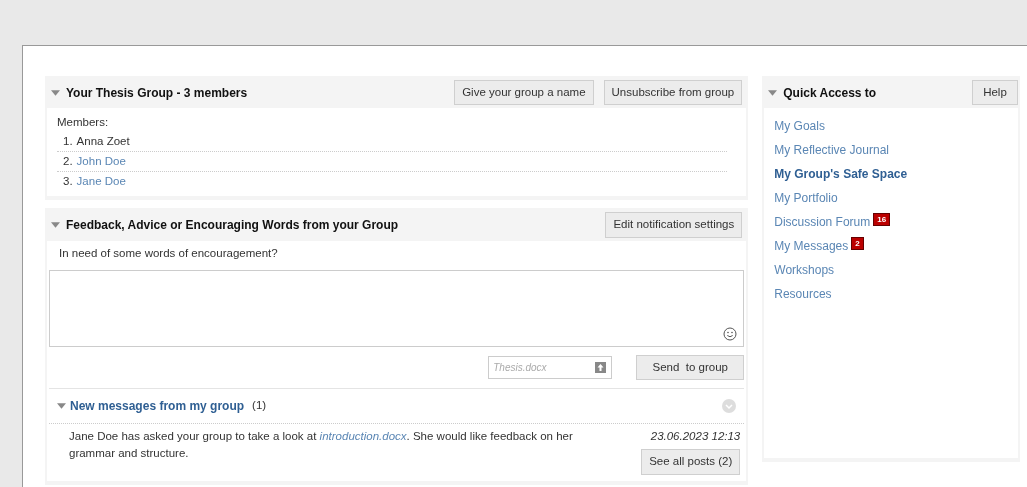  I want to click on member-link: Jane Doe, so click(101, 182).